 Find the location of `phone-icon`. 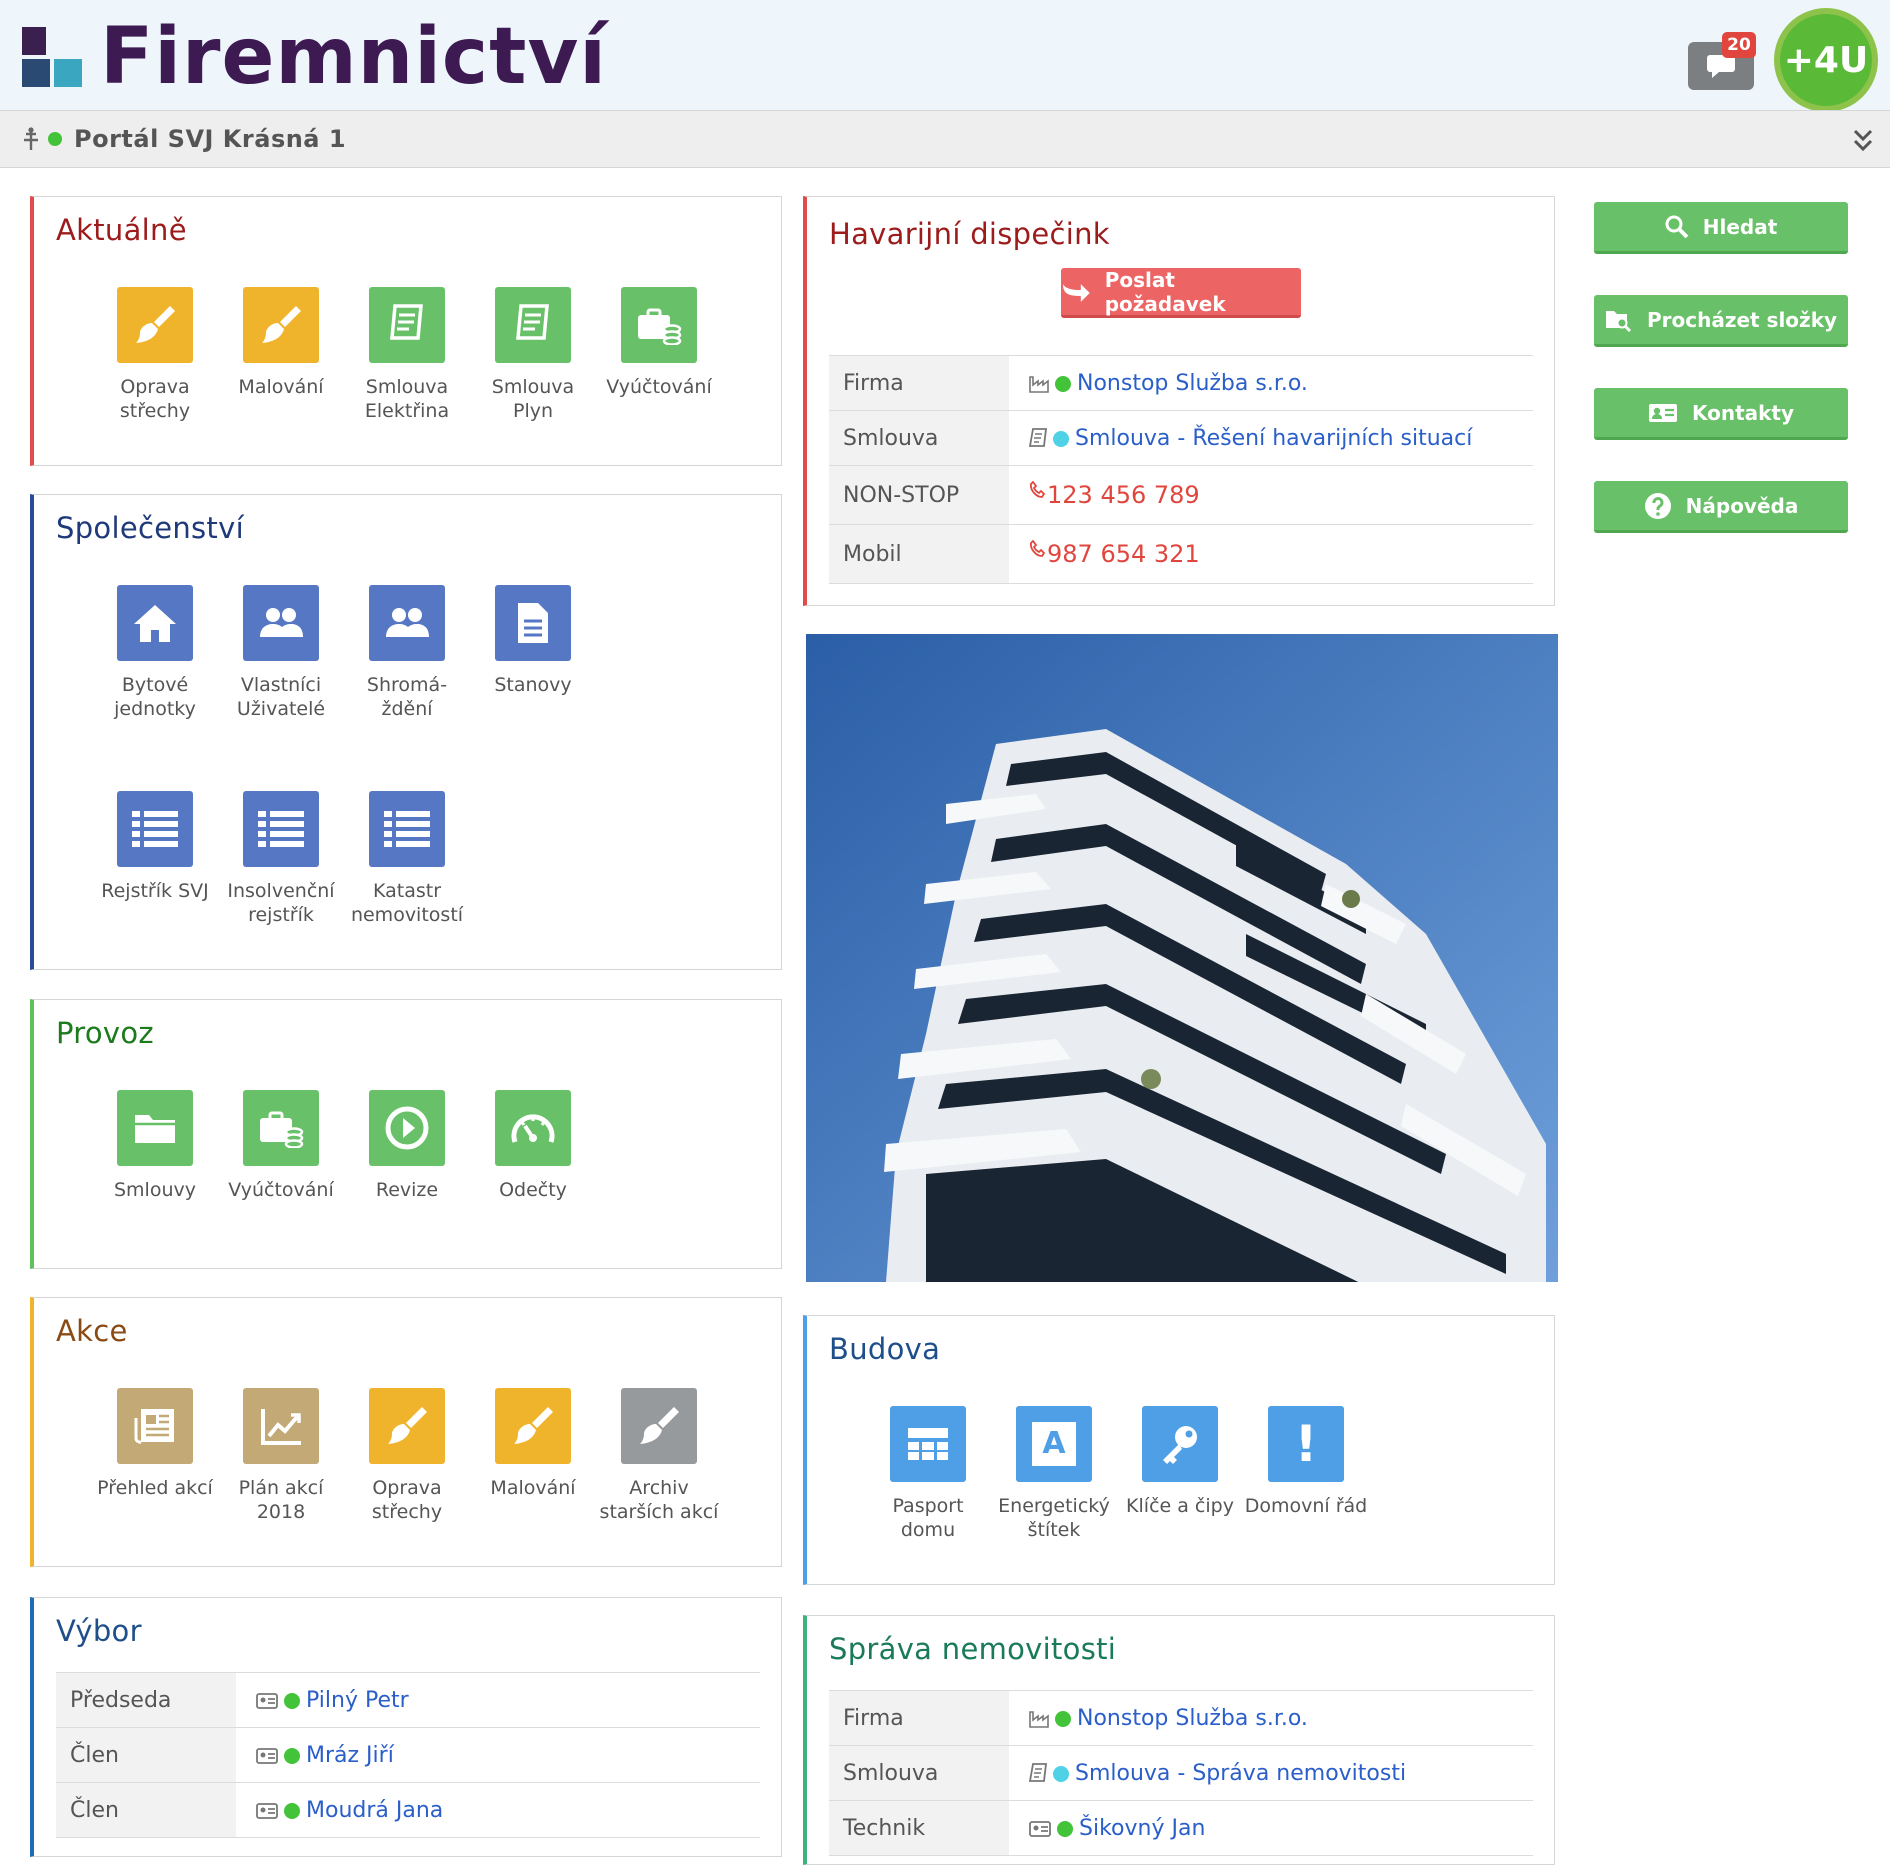

phone-icon is located at coordinates (1037, 489).